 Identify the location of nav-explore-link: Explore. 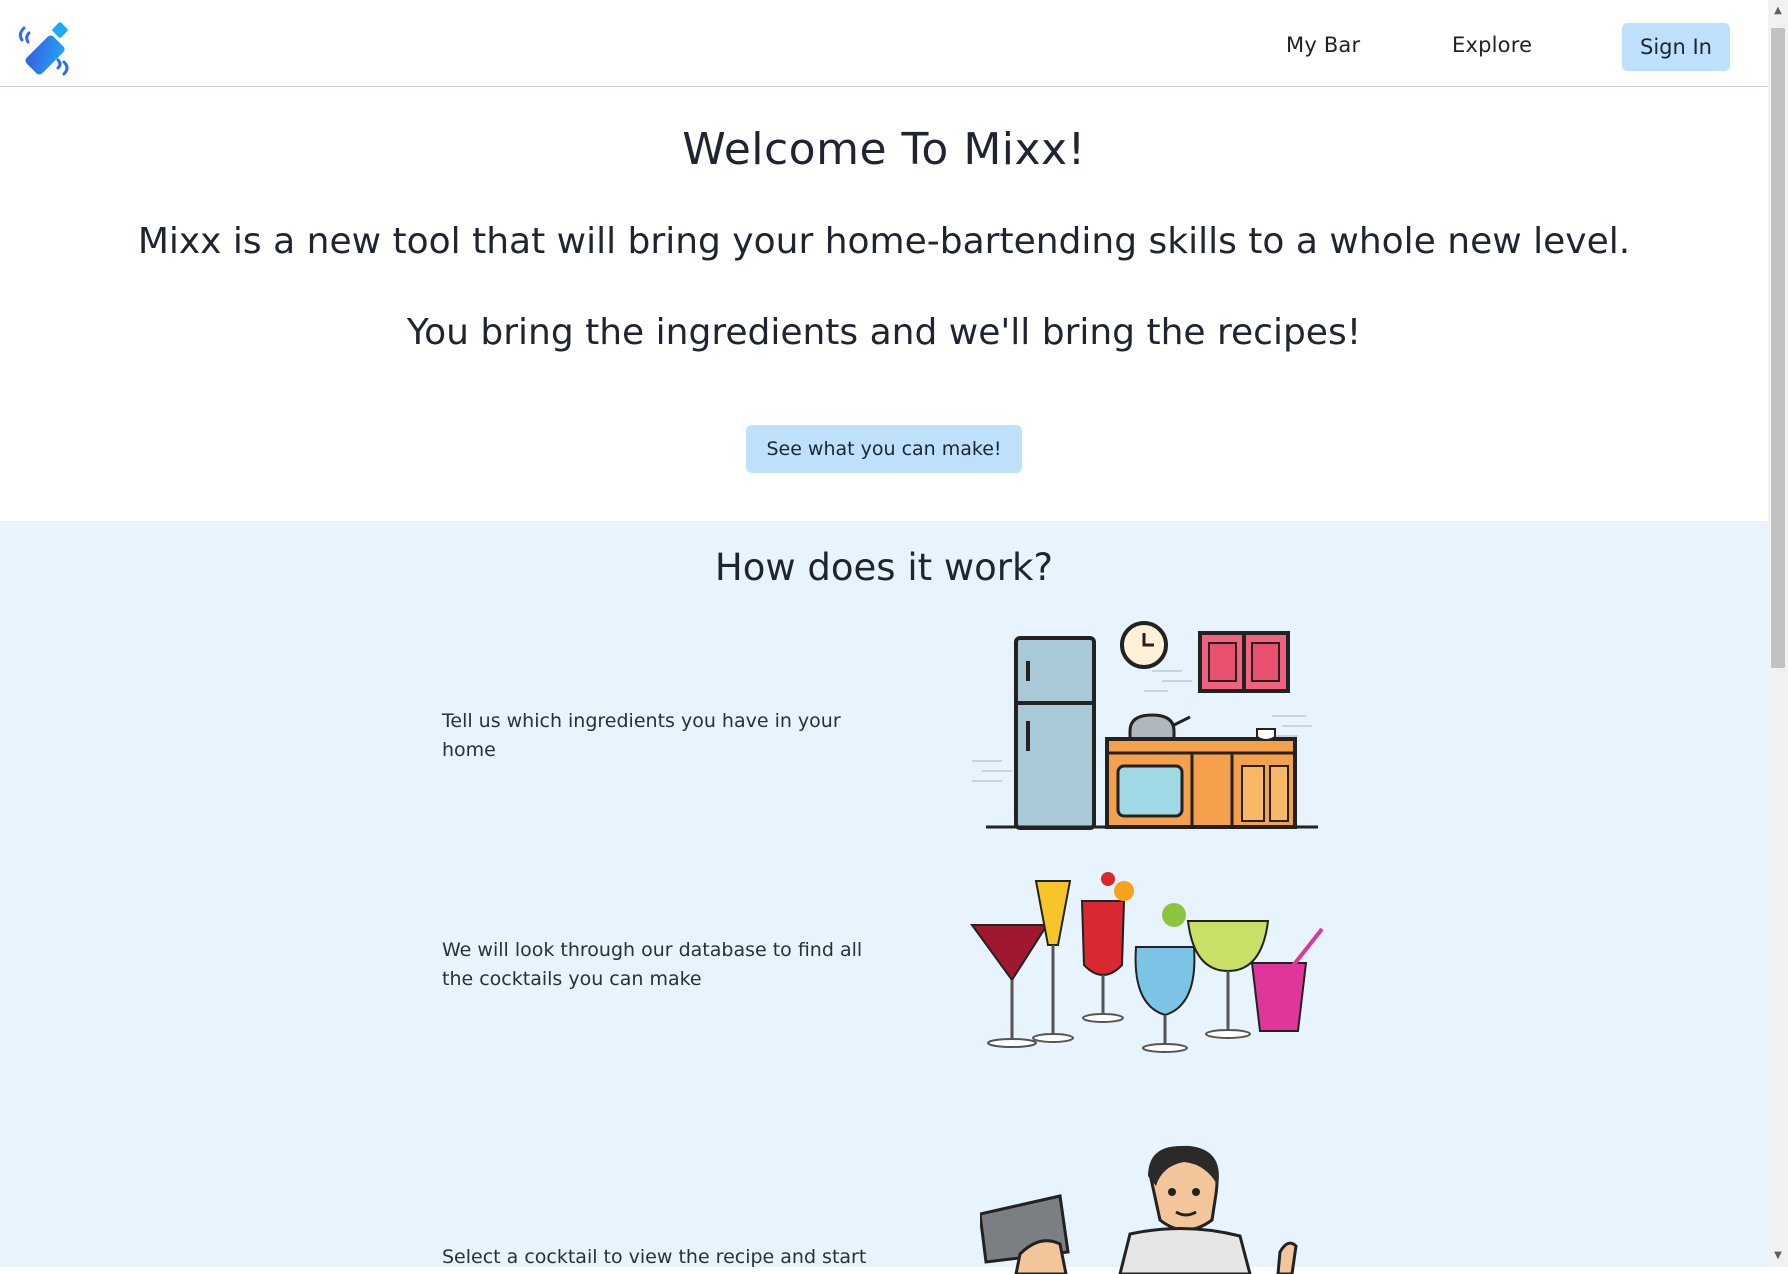
(1492, 45).